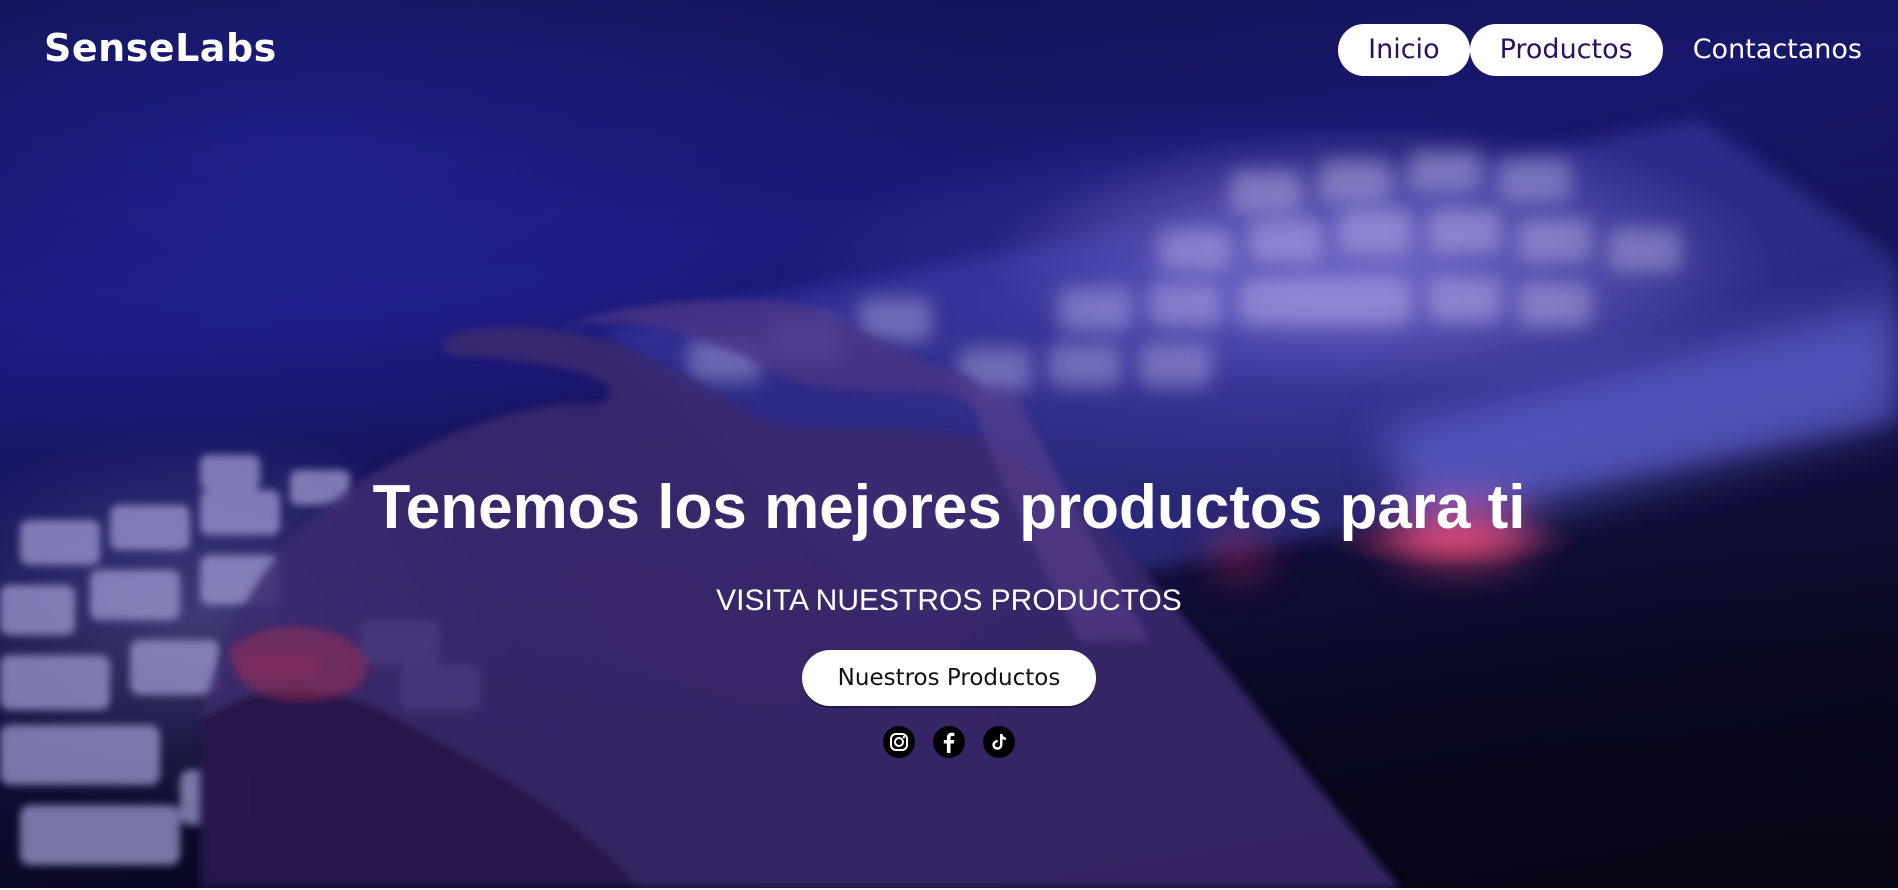 This screenshot has width=1898, height=890. I want to click on social-links, so click(949, 742).